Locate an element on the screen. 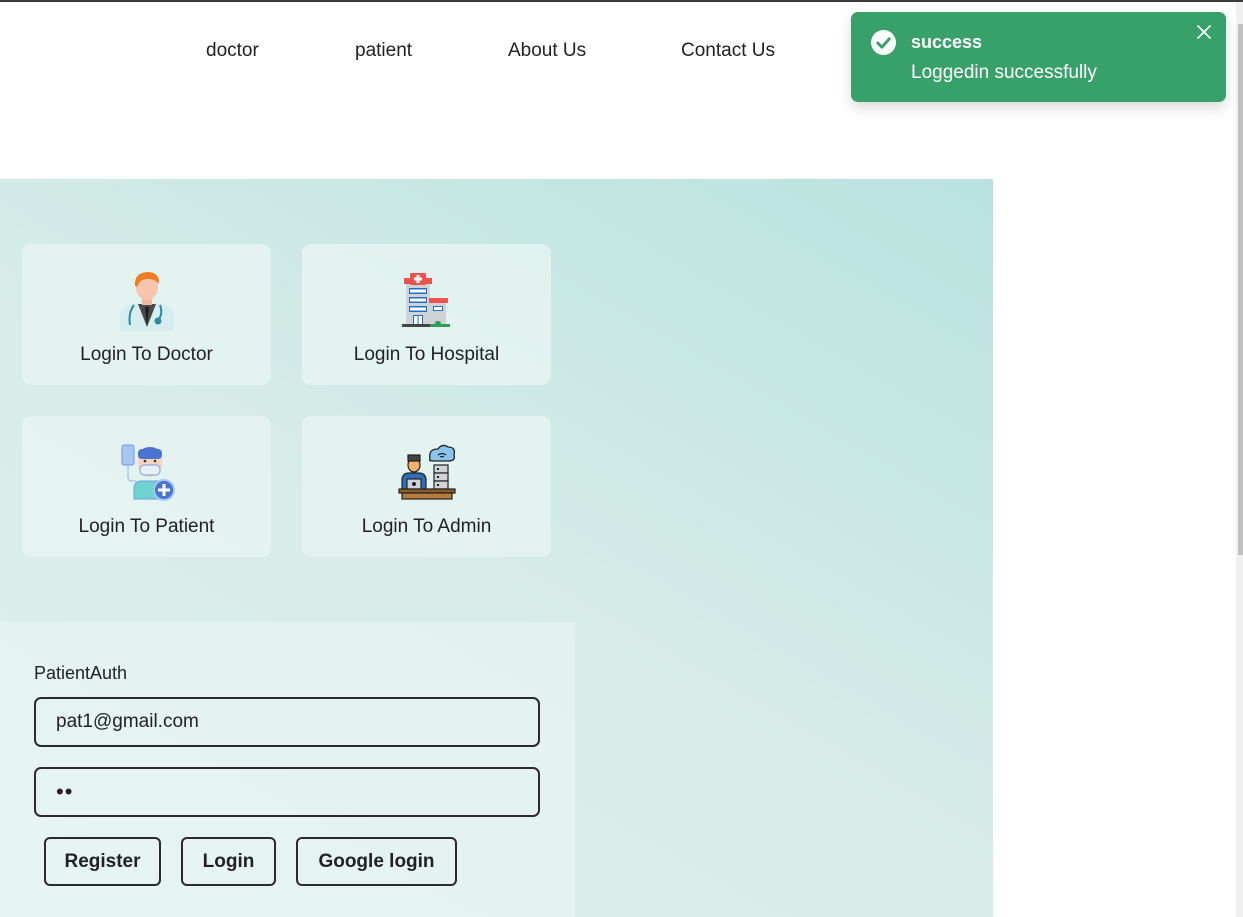 The width and height of the screenshot is (1243, 917). nav-link-contact-us: Contact Us is located at coordinates (728, 51).